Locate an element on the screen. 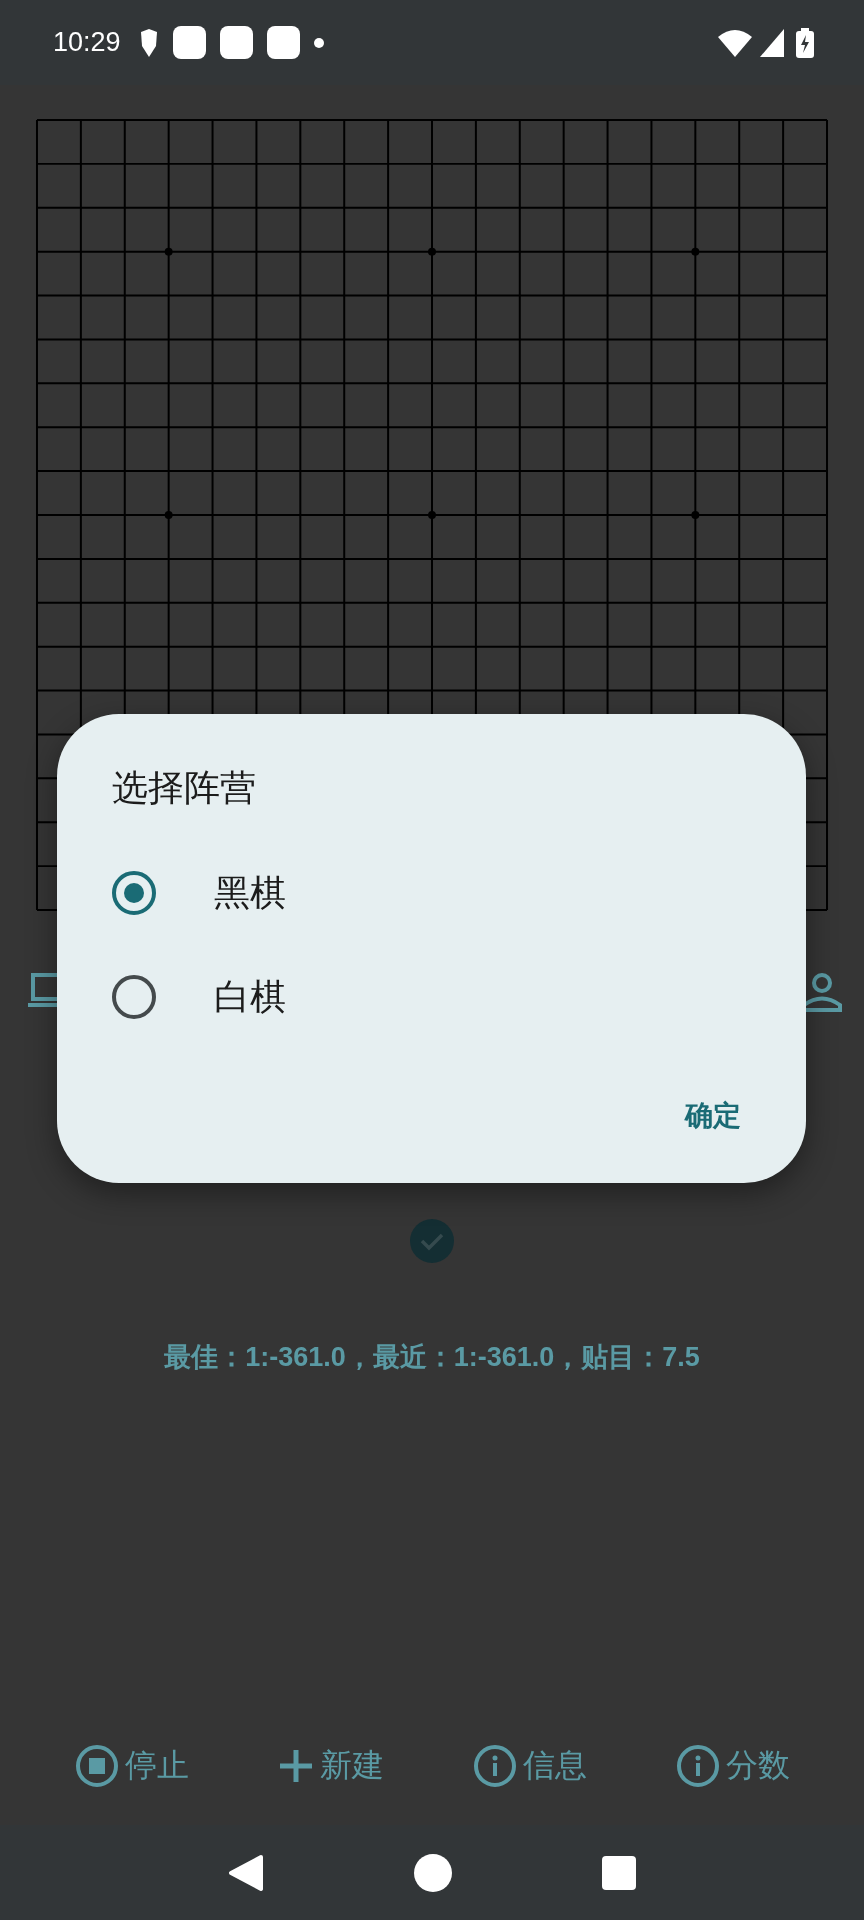 The height and width of the screenshot is (1920, 864). confirm-button: 确定 is located at coordinates (713, 1116).